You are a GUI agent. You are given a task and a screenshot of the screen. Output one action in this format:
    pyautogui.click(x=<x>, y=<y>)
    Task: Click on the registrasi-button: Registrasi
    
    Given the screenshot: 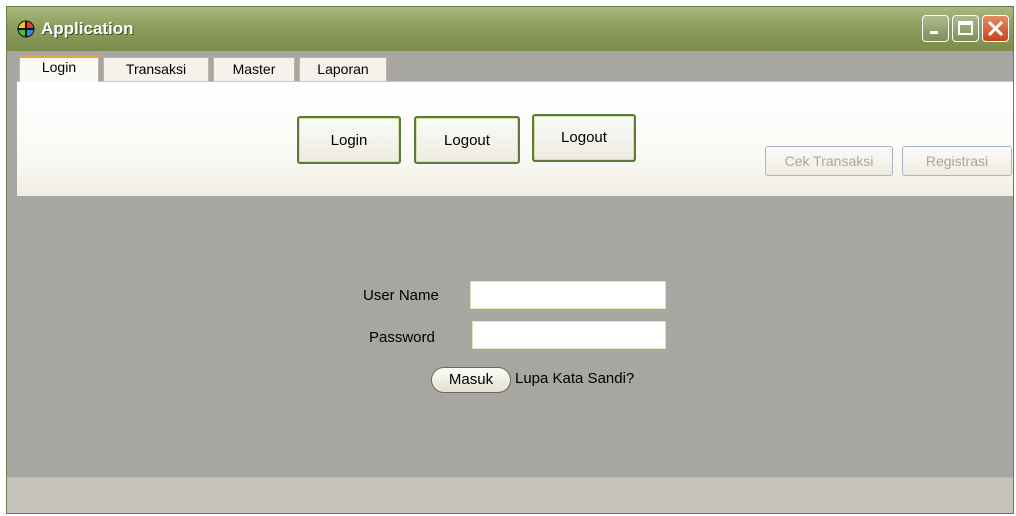 What is the action you would take?
    pyautogui.click(x=957, y=161)
    